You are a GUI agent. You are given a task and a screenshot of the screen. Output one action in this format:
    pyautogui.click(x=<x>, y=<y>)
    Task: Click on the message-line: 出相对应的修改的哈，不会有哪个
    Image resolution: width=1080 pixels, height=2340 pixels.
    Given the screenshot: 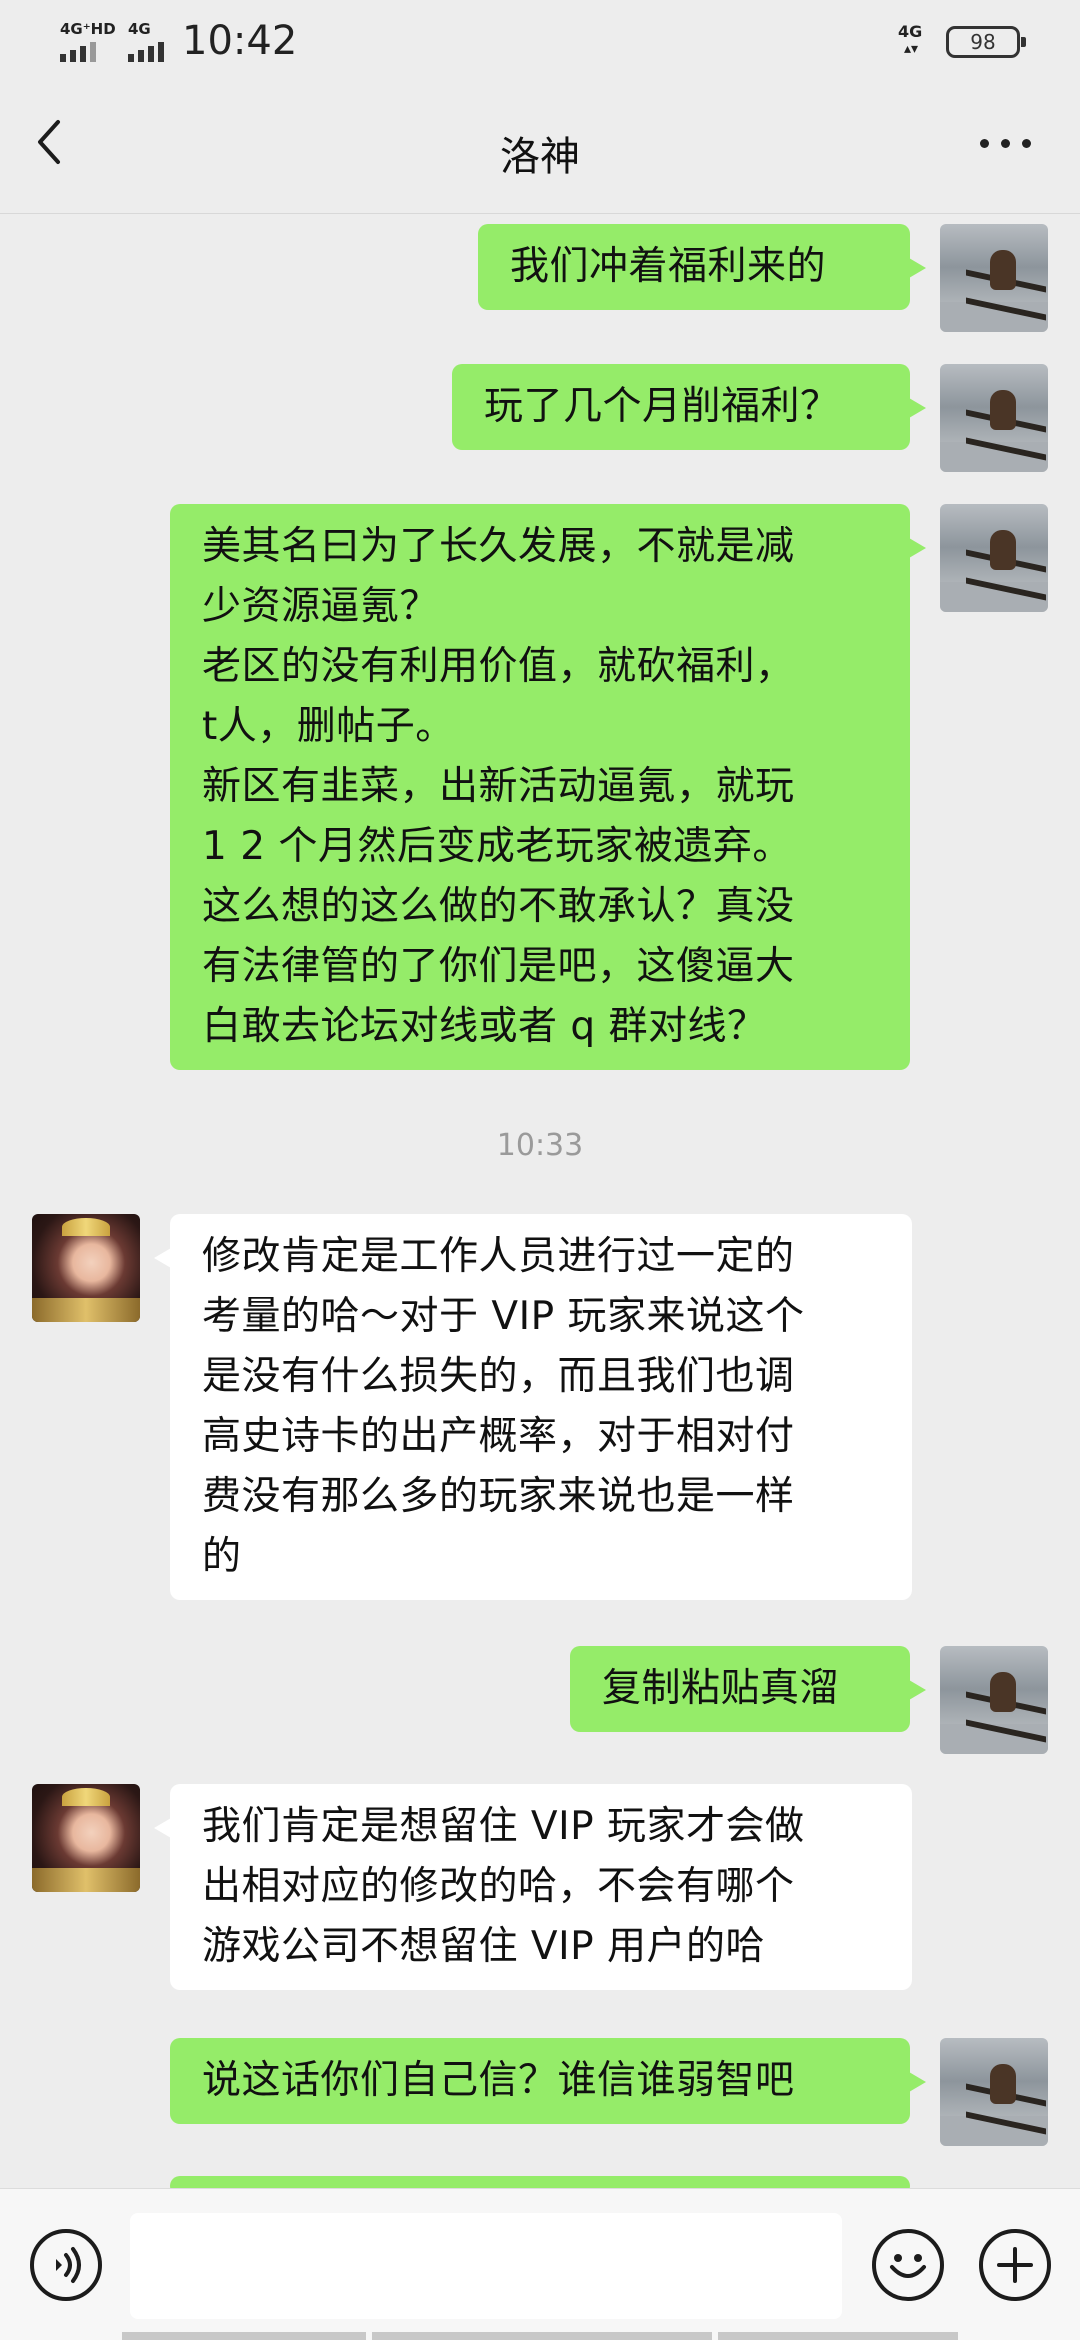 What is the action you would take?
    pyautogui.click(x=498, y=1886)
    